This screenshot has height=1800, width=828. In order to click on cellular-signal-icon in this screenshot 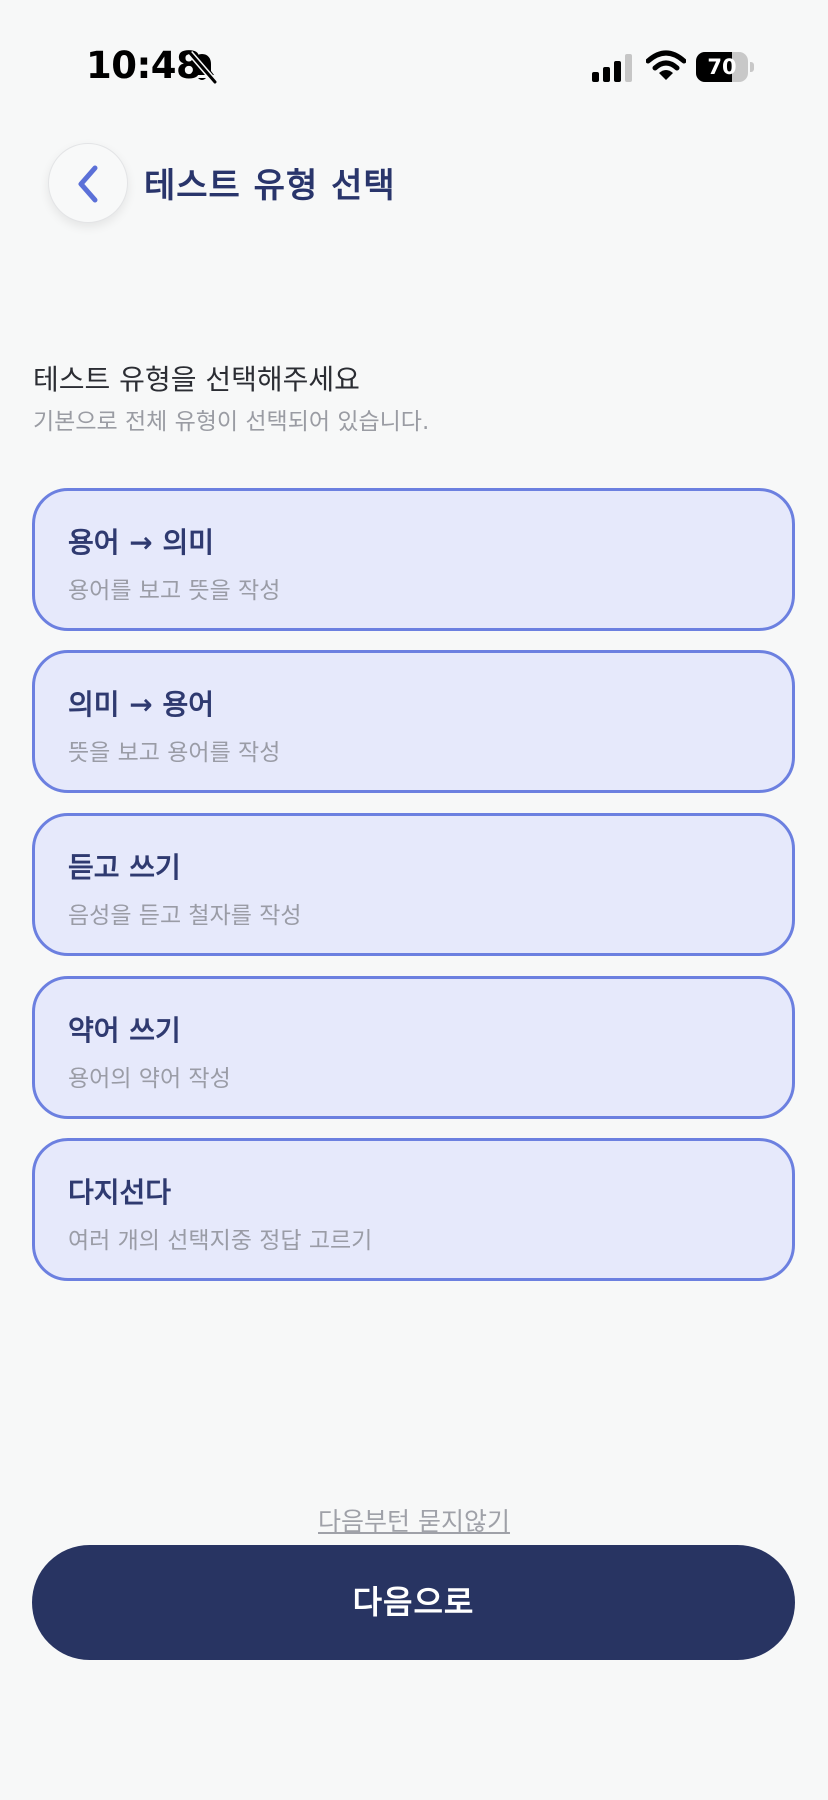, I will do `click(612, 68)`.